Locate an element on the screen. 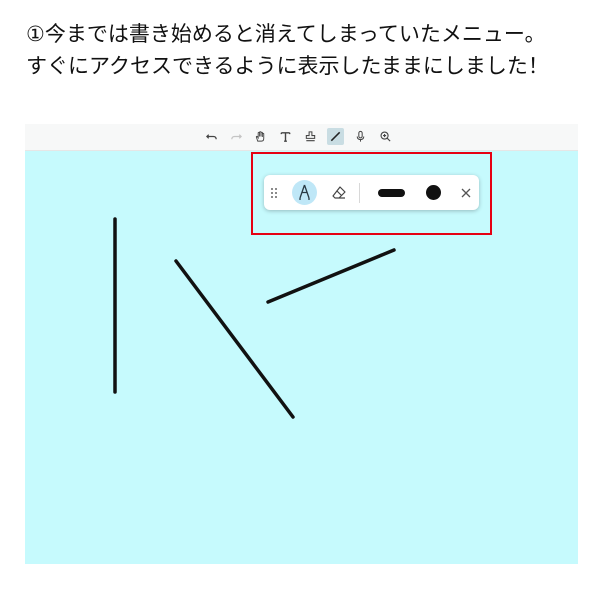 The width and height of the screenshot is (597, 593). stamp-icon is located at coordinates (310, 136).